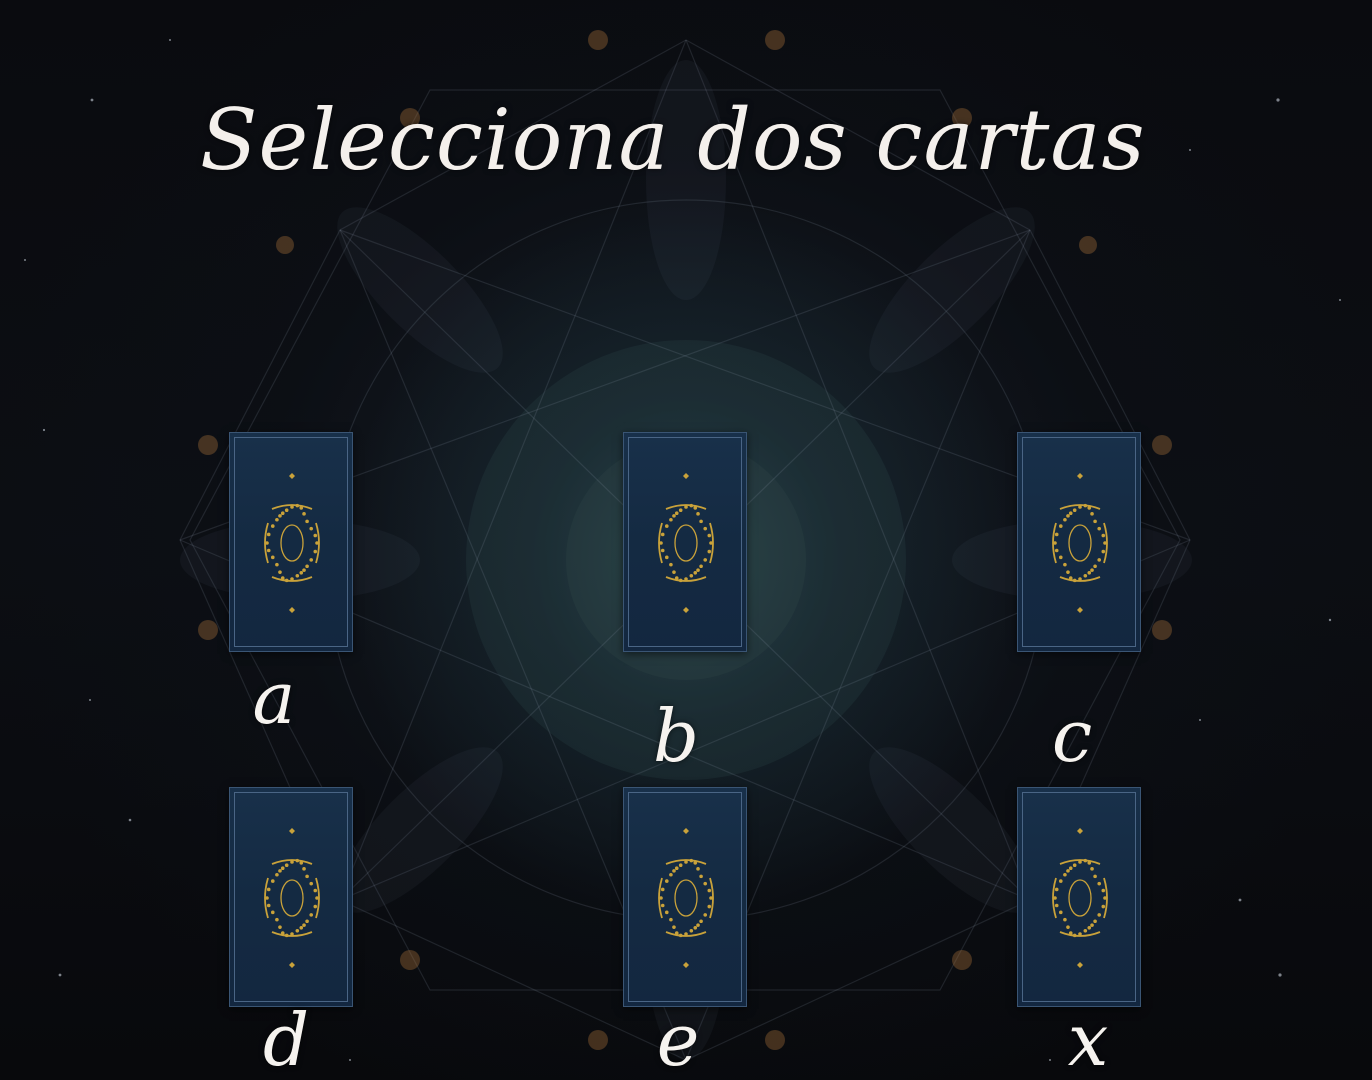 The width and height of the screenshot is (1372, 1080). I want to click on card-label-x: x, so click(1088, 1039).